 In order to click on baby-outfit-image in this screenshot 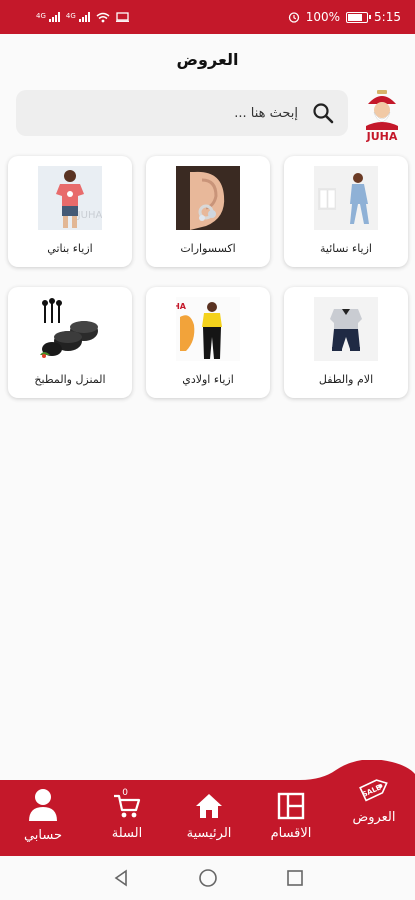, I will do `click(346, 329)`.